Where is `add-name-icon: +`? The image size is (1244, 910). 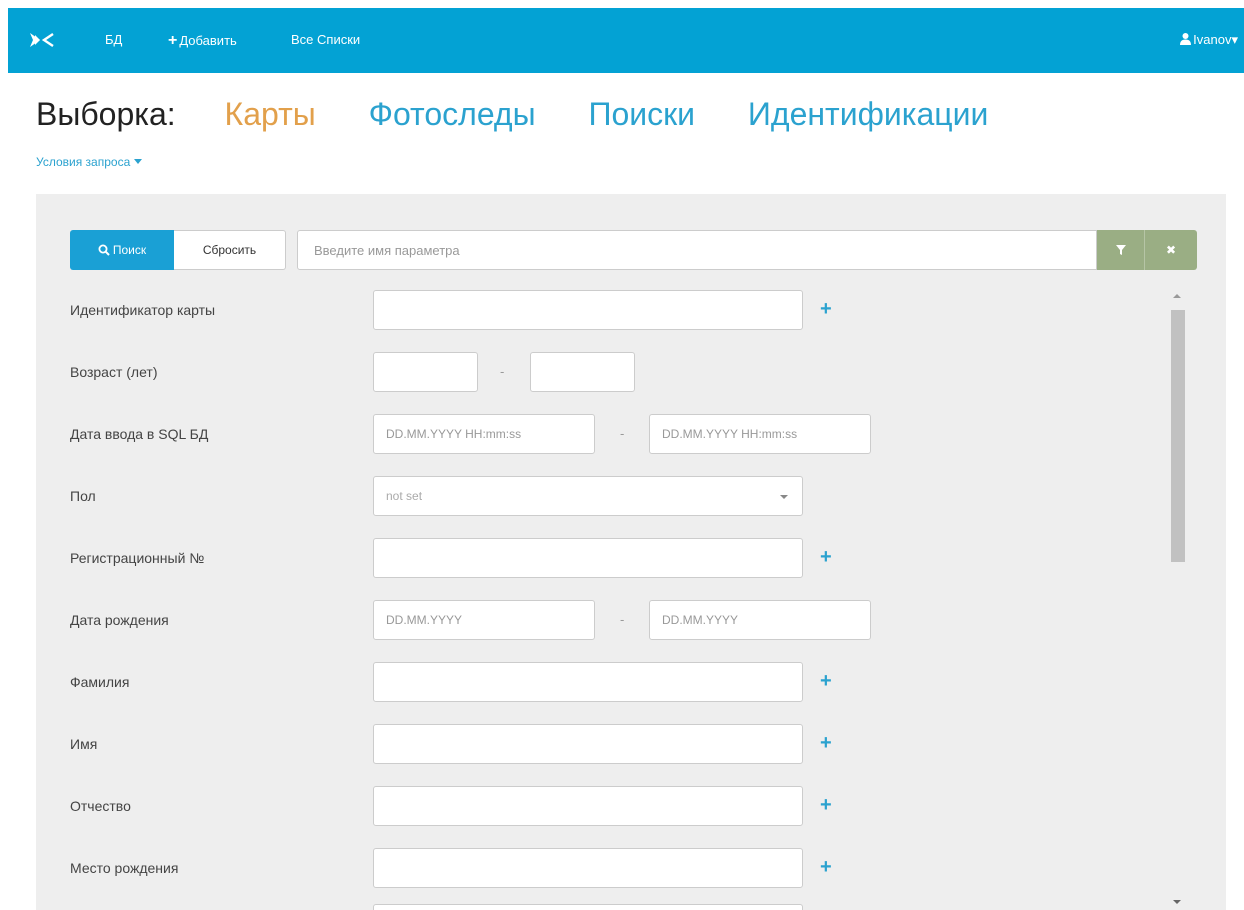
add-name-icon: + is located at coordinates (826, 743).